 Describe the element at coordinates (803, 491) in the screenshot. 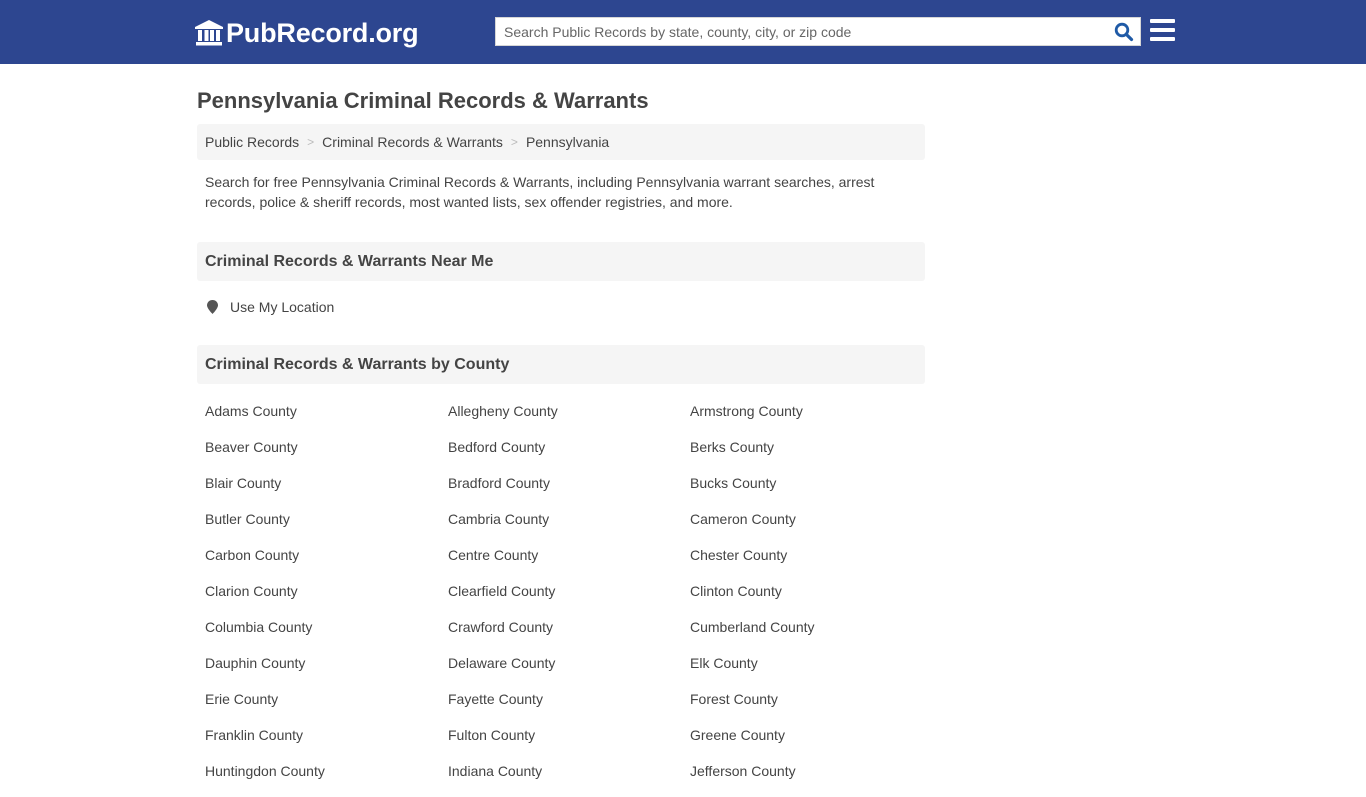

I see `county-link: Bucks County` at that location.